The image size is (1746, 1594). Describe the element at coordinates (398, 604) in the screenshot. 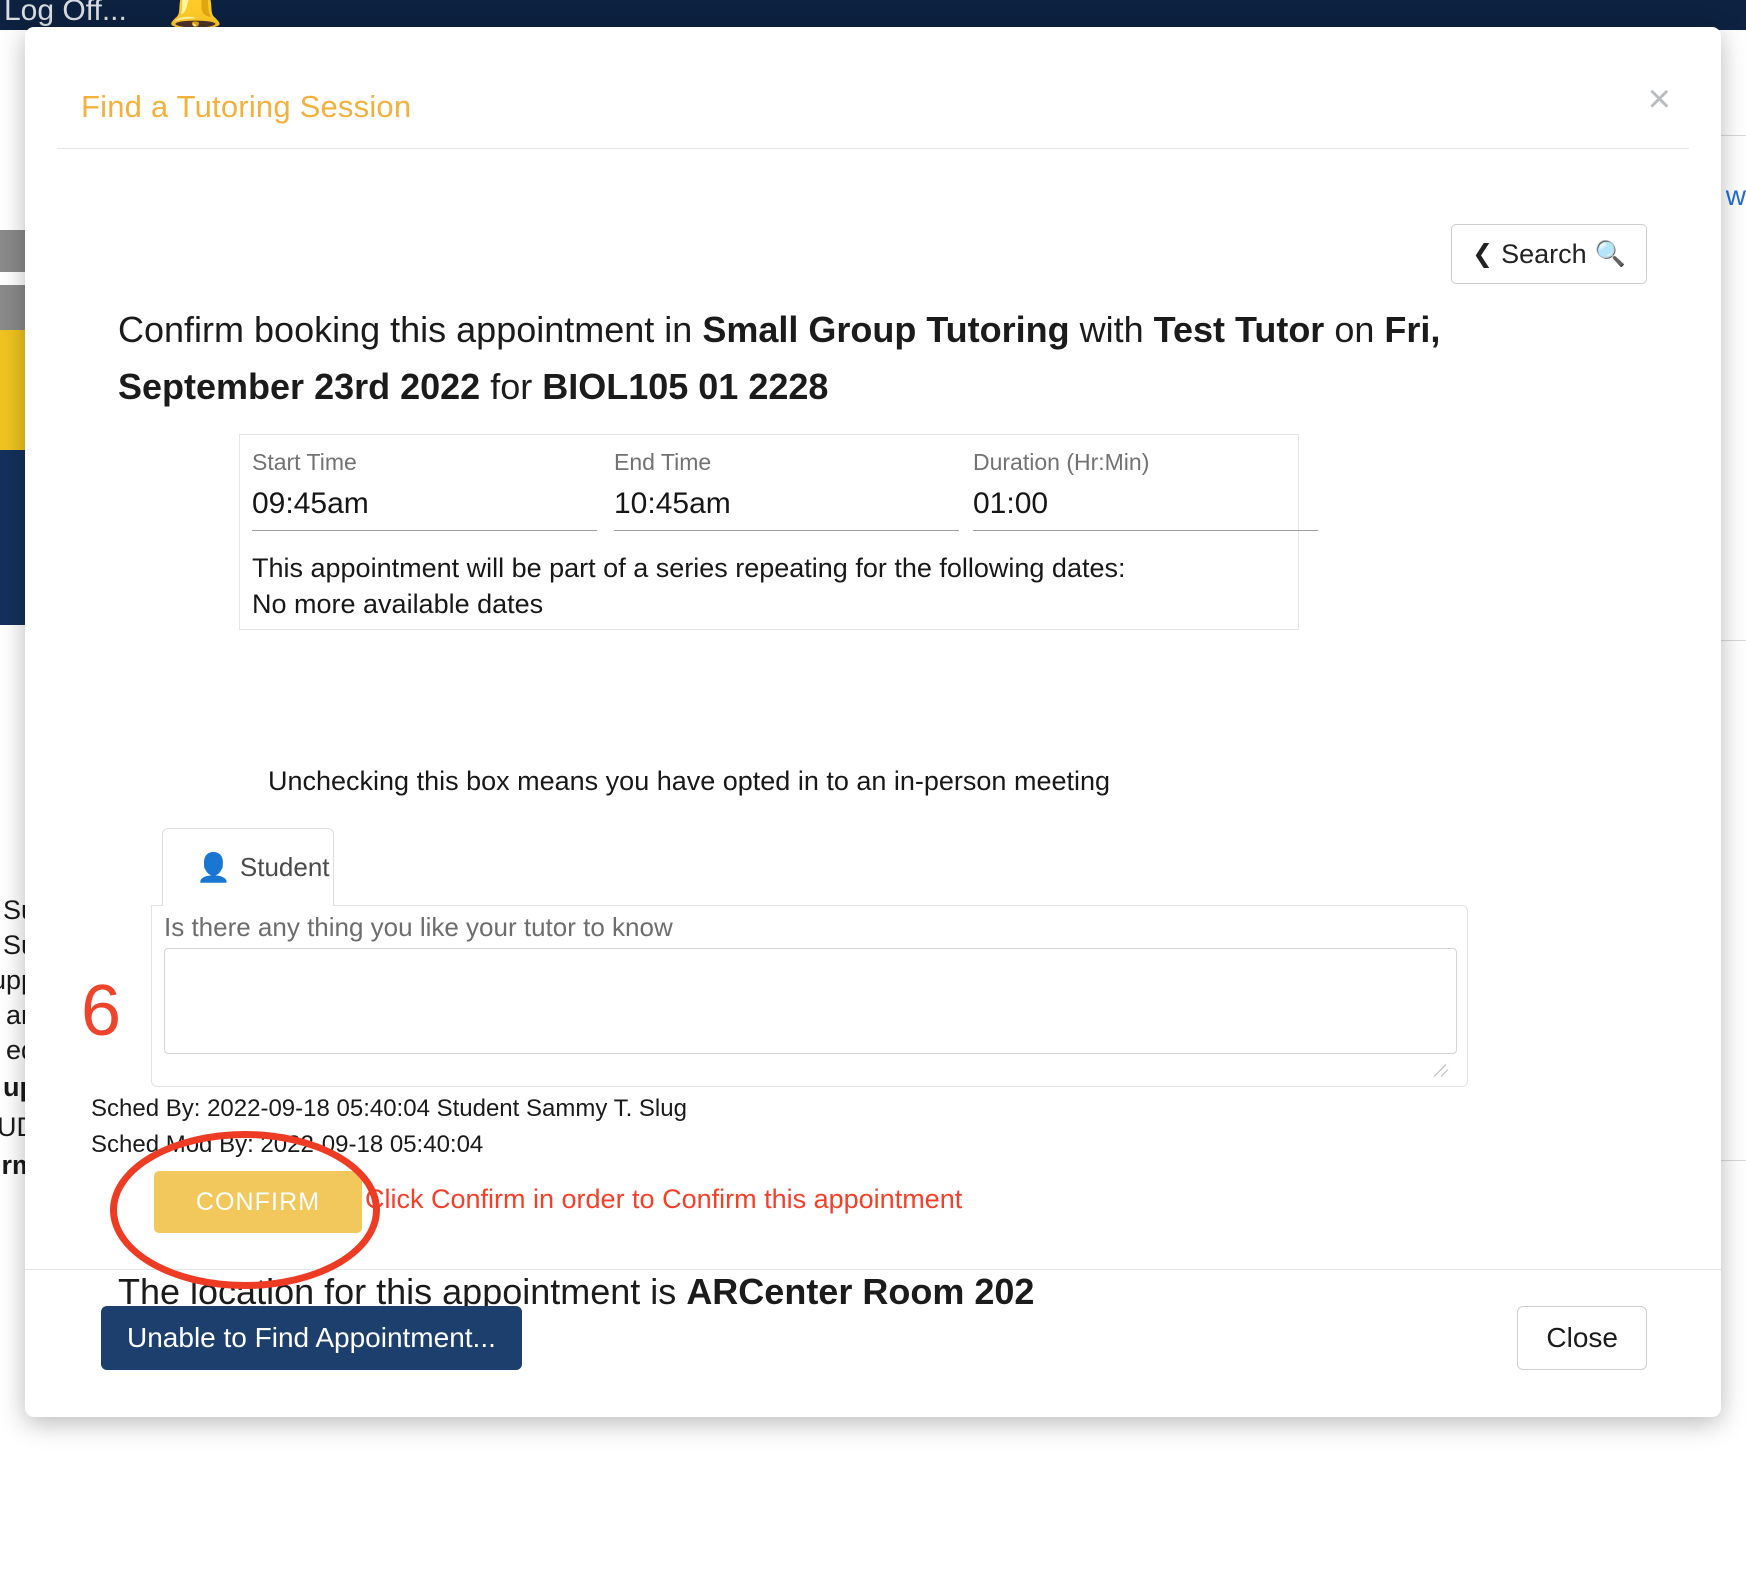

I see `series-dates: No more available dates` at that location.